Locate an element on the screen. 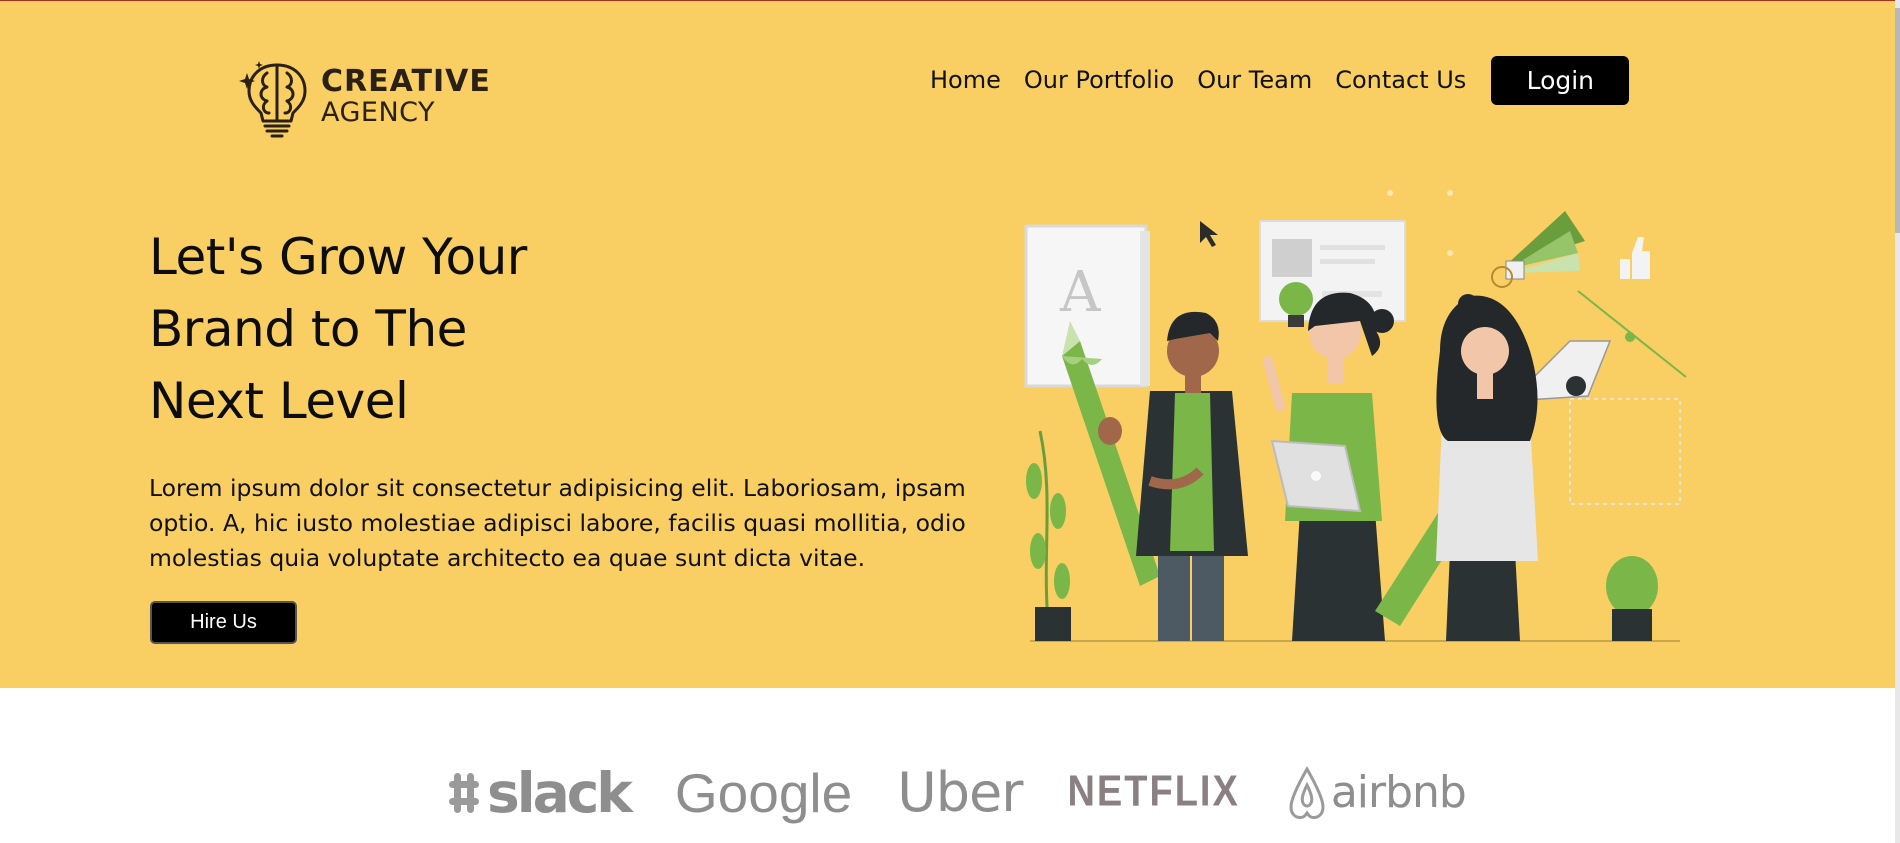 Image resolution: width=1900 pixels, height=843 pixels. cursor-icon is located at coordinates (1209, 234).